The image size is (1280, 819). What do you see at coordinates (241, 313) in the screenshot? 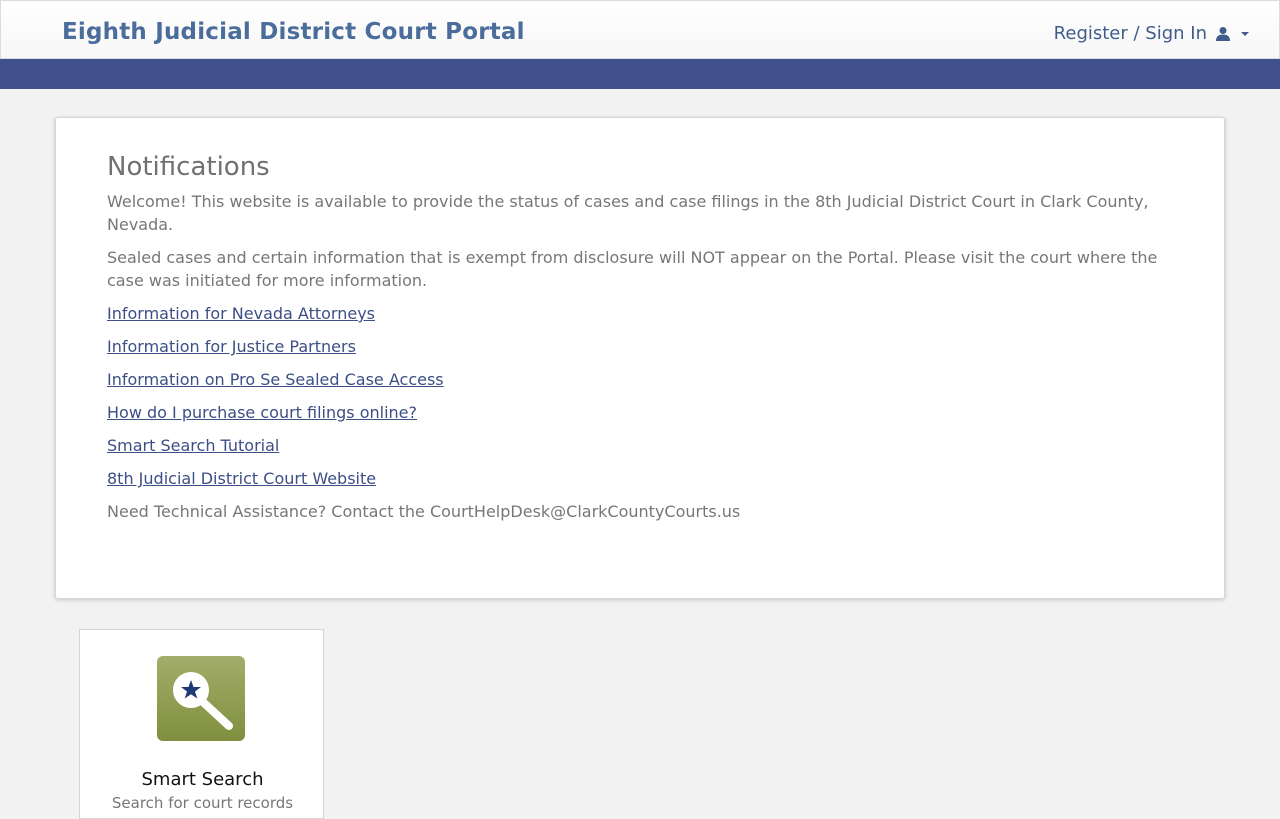
I see `link-nevada-attorneys: Information for Nevada Attorneys` at bounding box center [241, 313].